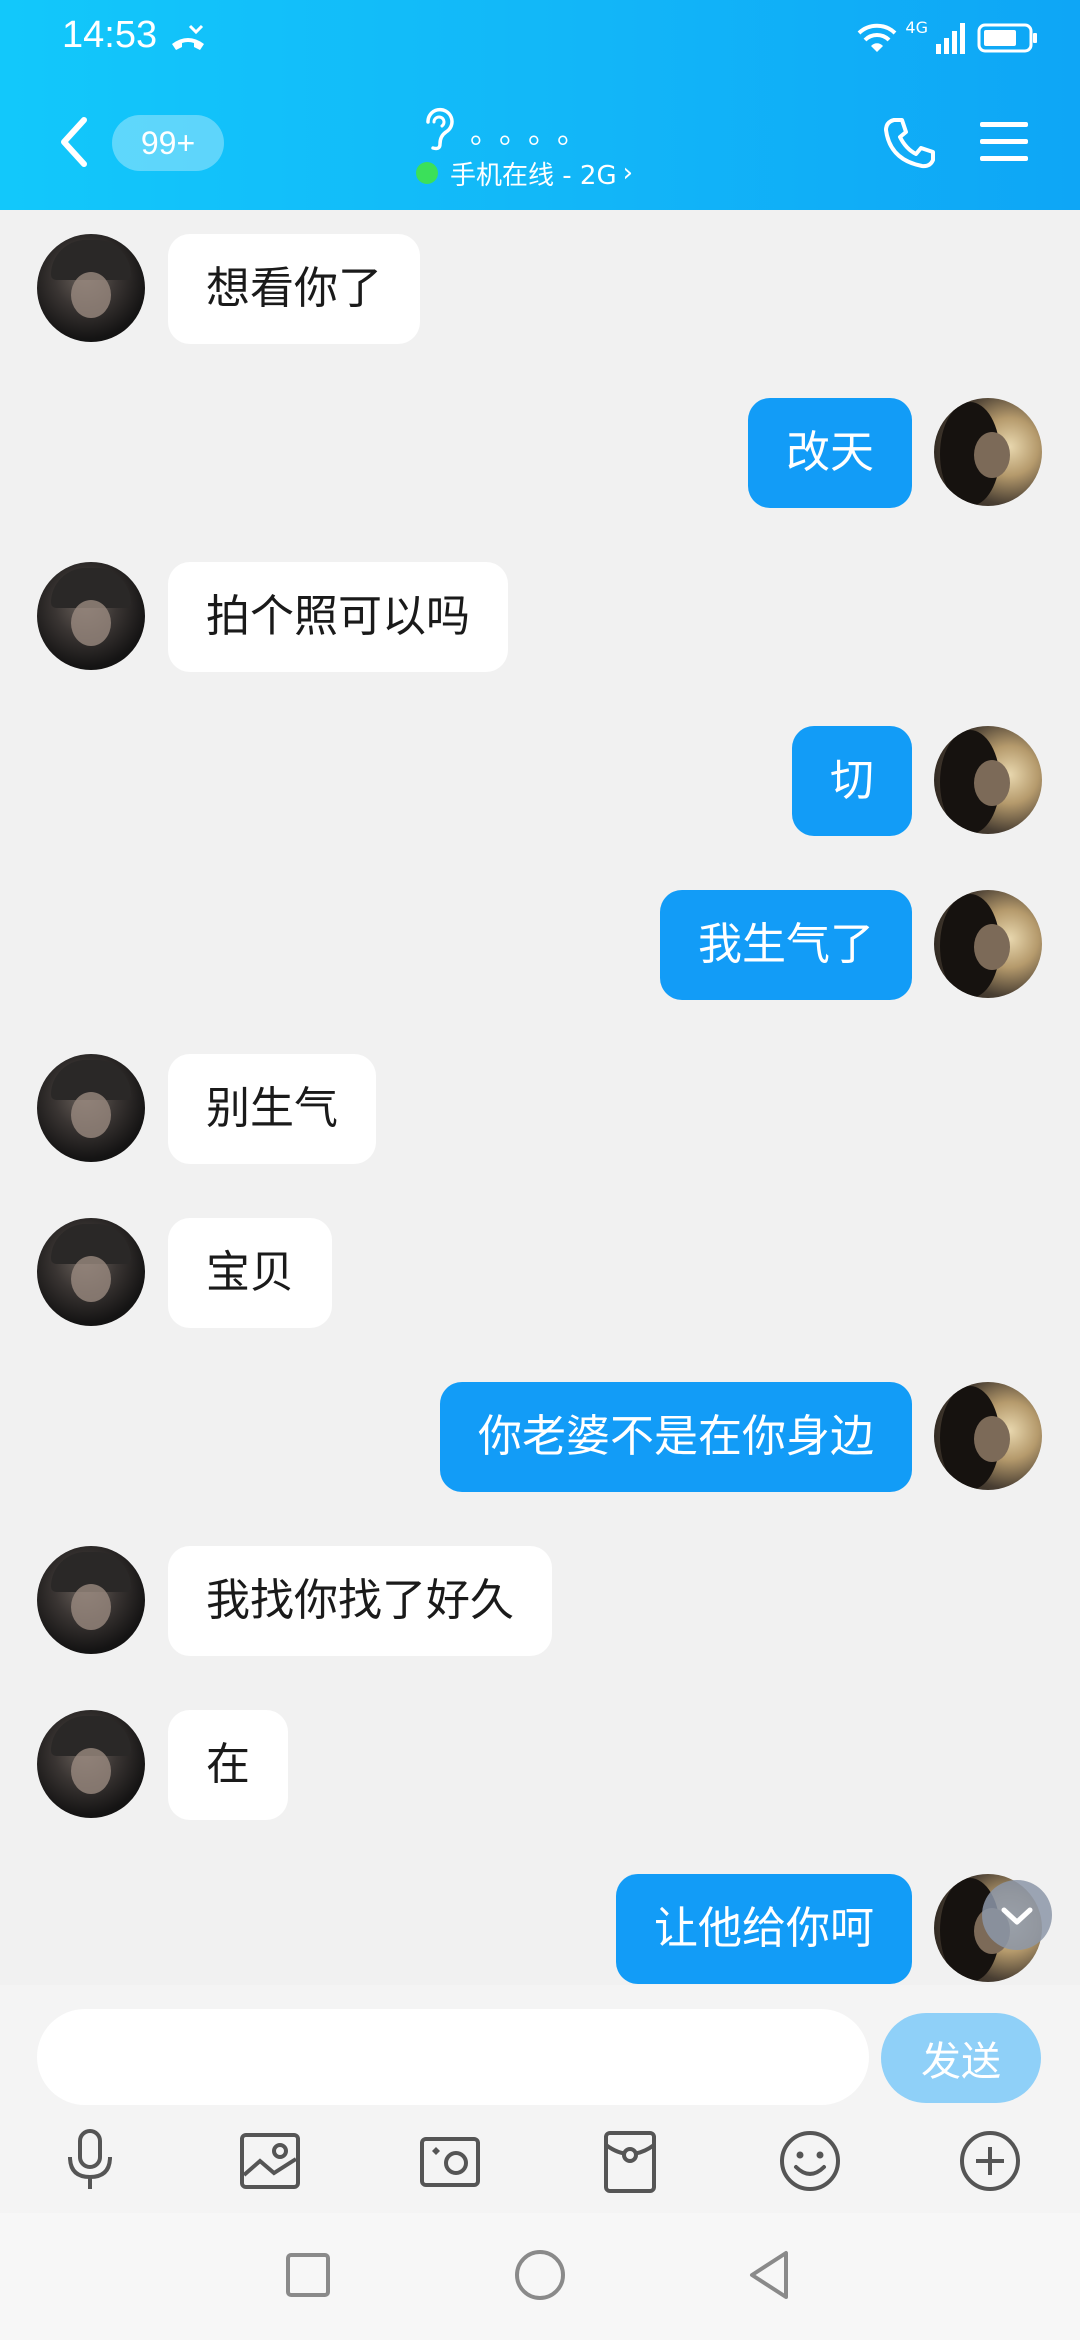 This screenshot has width=1080, height=2340. What do you see at coordinates (272, 1109) in the screenshot?
I see `message-bubble: 别生气` at bounding box center [272, 1109].